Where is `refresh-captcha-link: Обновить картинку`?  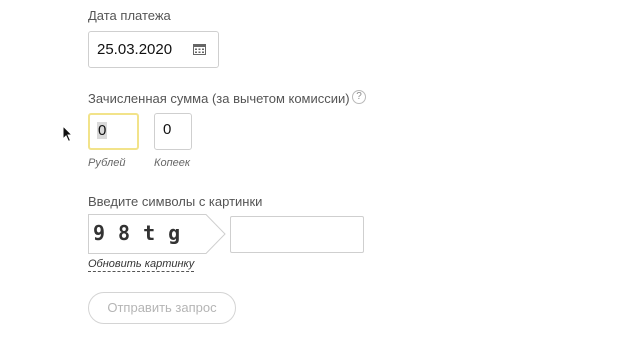 refresh-captcha-link: Обновить картинку is located at coordinates (141, 265).